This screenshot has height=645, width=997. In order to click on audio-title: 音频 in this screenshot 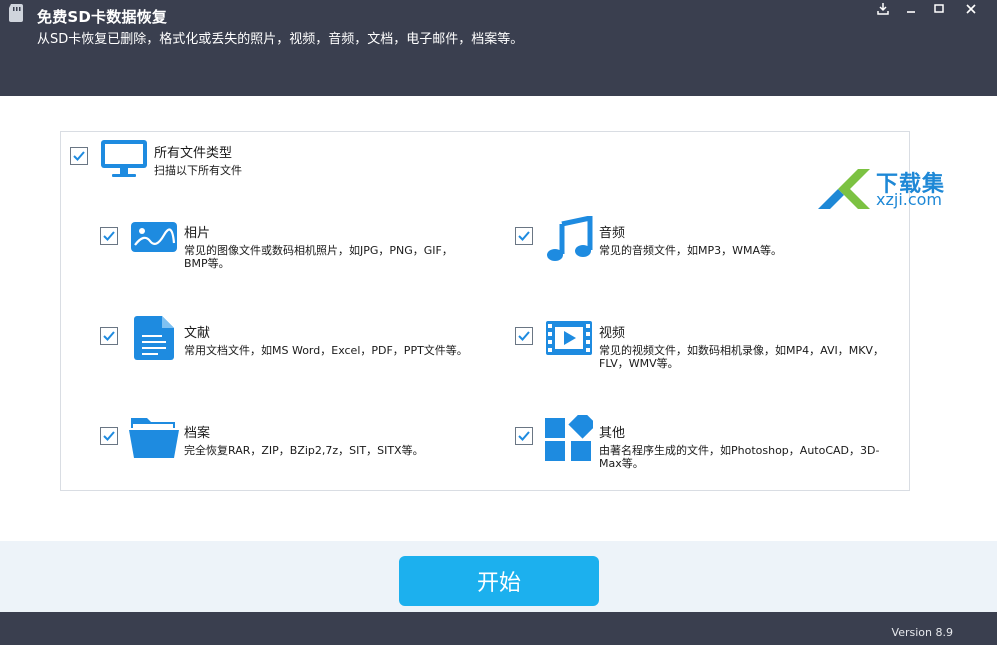, I will do `click(612, 233)`.